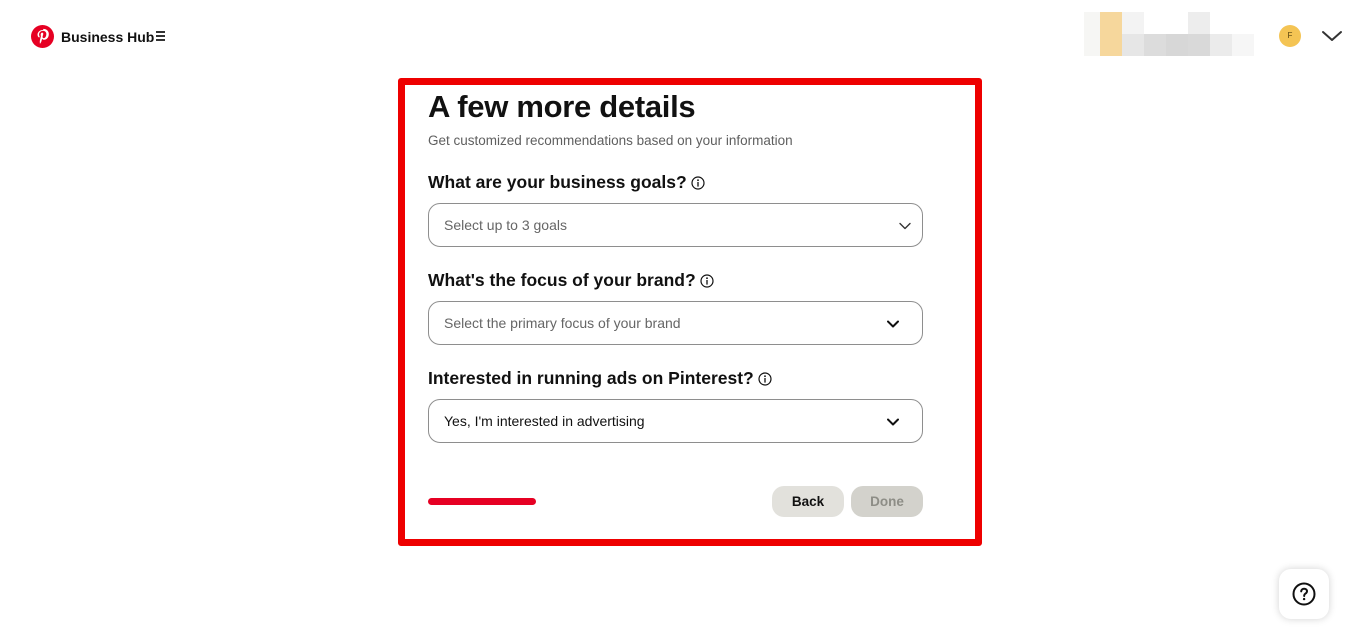 The height and width of the screenshot is (640, 1351). I want to click on help-icon, so click(1304, 594).